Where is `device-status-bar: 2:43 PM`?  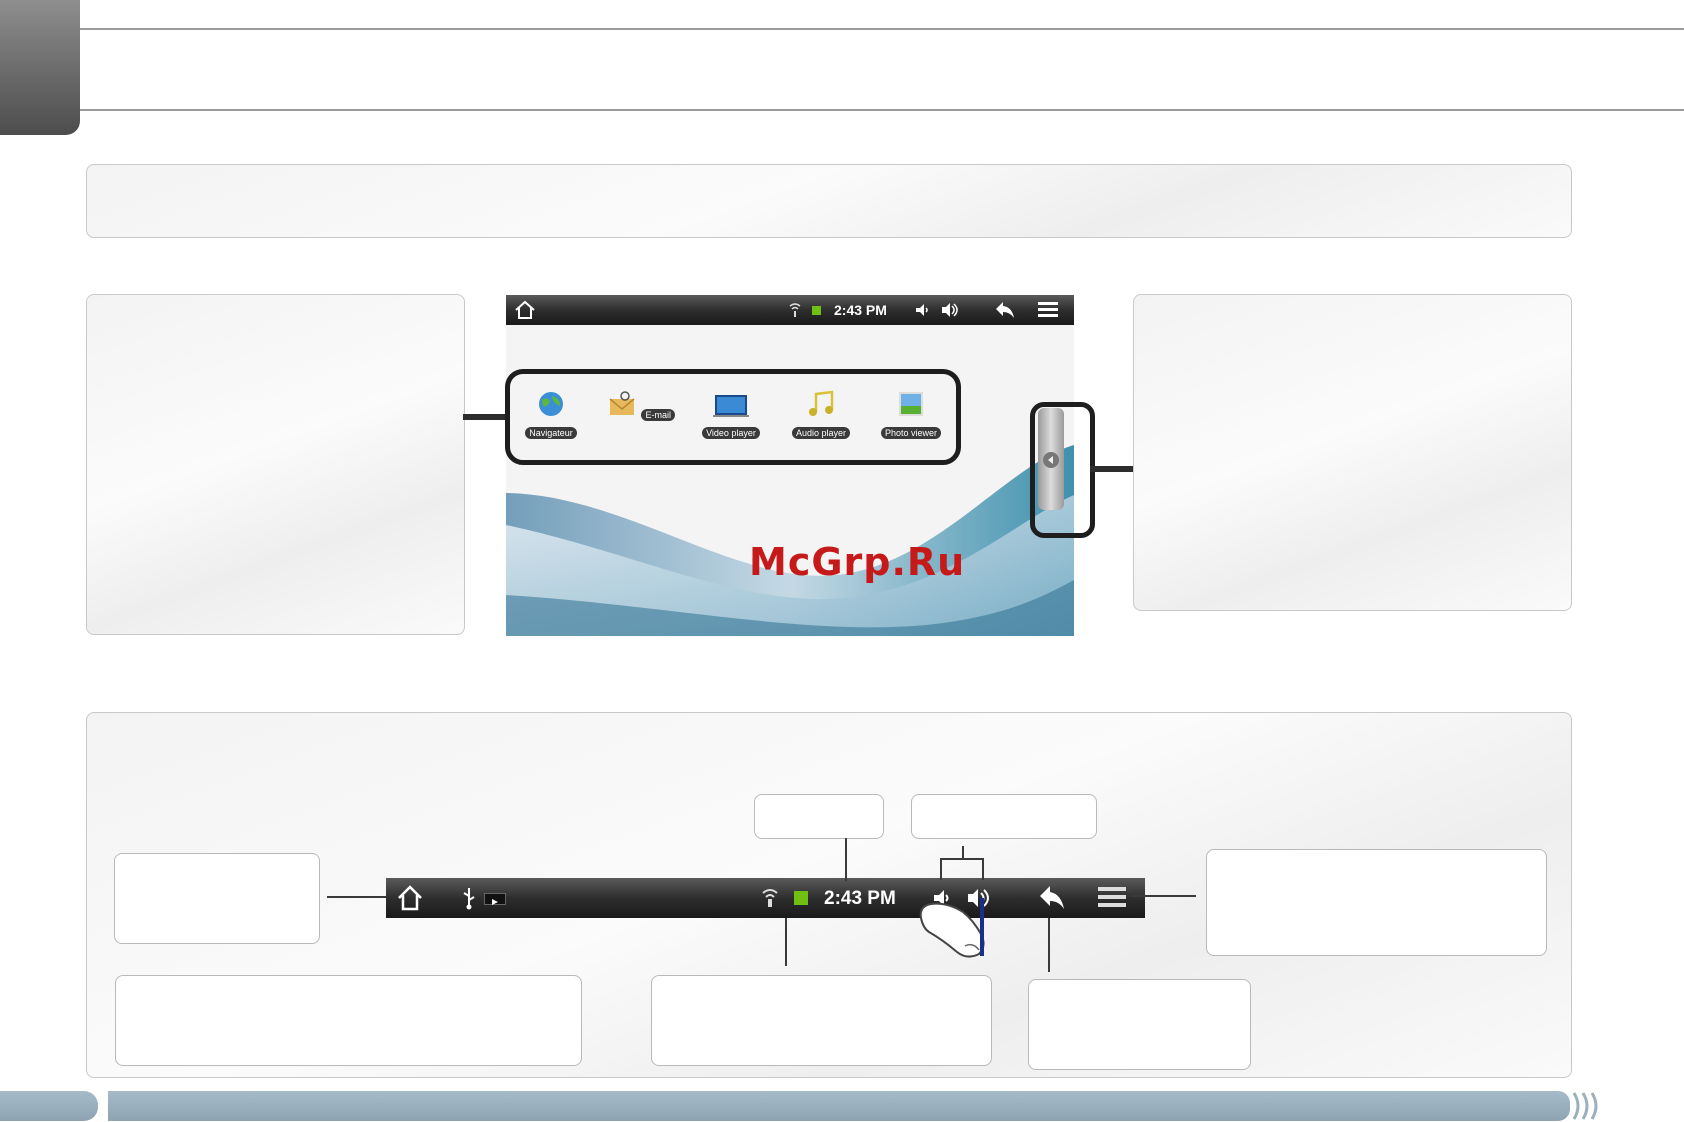
device-status-bar: 2:43 PM is located at coordinates (790, 310).